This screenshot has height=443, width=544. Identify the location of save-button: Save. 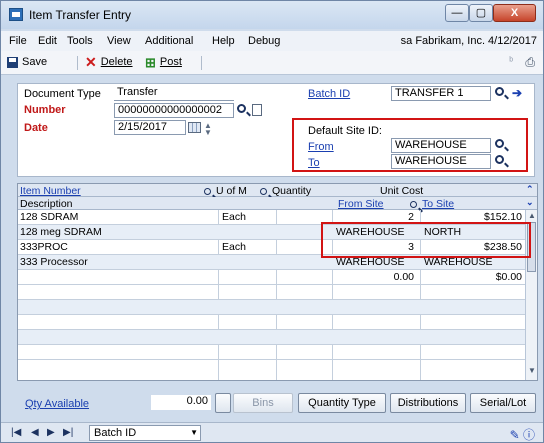
(27, 62).